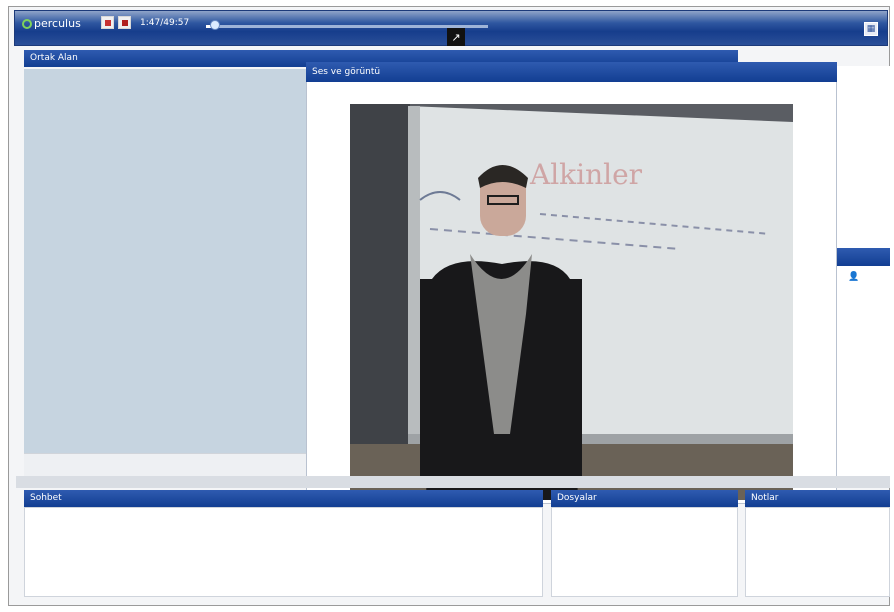 The height and width of the screenshot is (612, 894). I want to click on chat-header: Sohbet, so click(283, 498).